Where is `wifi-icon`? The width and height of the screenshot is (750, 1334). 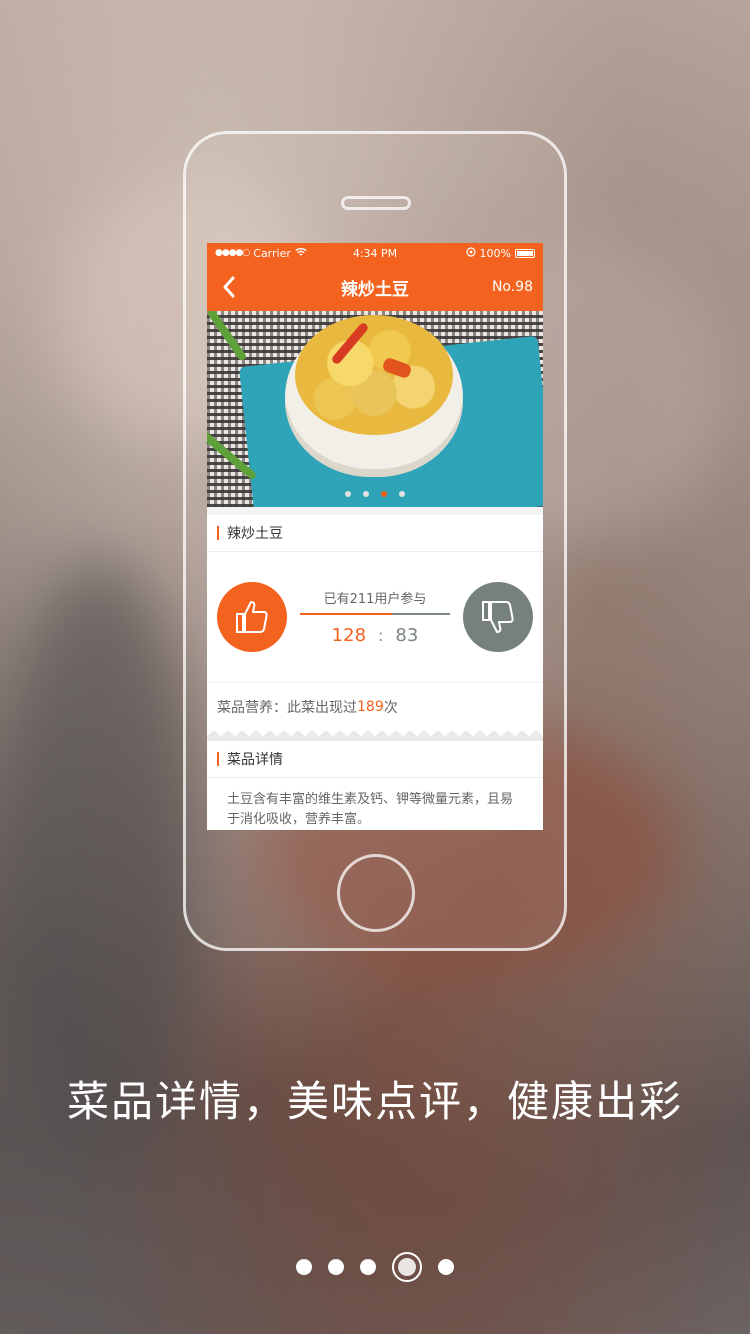
wifi-icon is located at coordinates (301, 253).